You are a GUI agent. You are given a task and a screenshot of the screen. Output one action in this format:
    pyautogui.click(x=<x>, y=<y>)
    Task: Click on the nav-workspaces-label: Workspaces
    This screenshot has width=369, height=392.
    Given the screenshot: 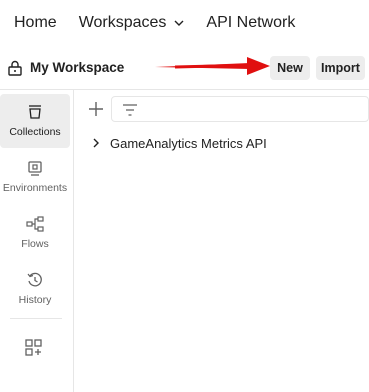 What is the action you would take?
    pyautogui.click(x=122, y=22)
    